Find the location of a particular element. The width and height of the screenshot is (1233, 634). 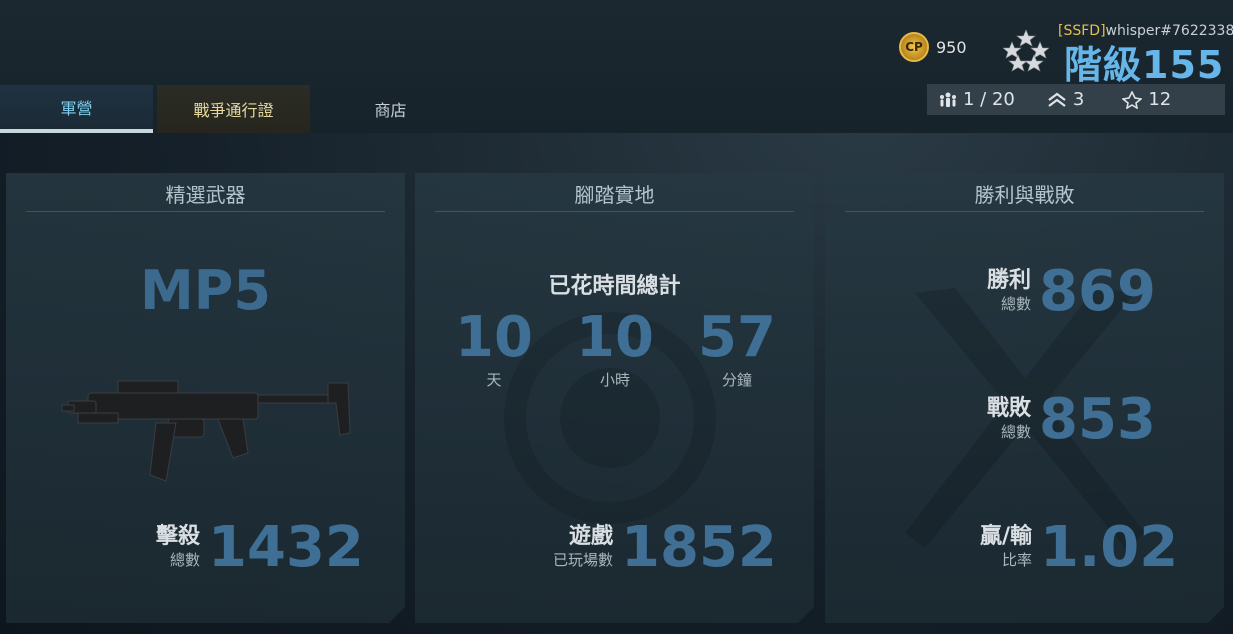

card-title: 腳踏實地 is located at coordinates (614, 195).